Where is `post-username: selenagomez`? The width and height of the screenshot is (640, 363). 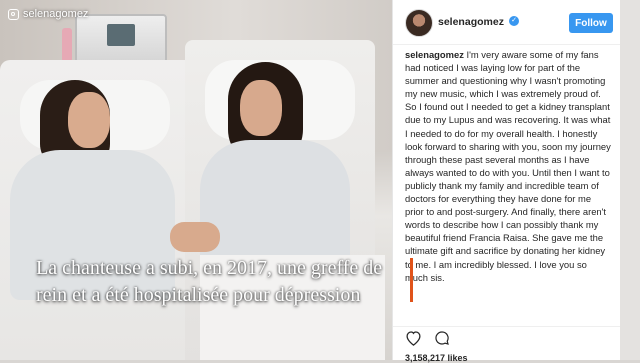
post-username: selenagomez is located at coordinates (471, 22).